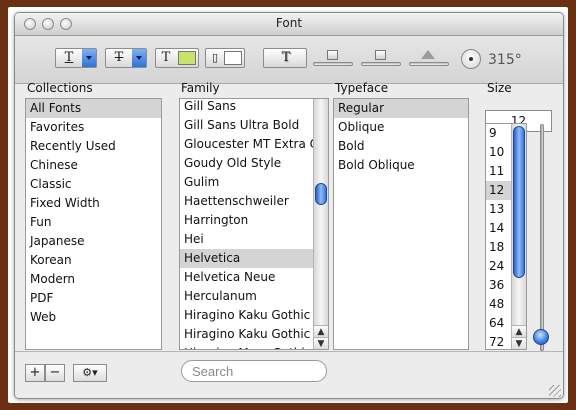 The image size is (576, 410). I want to click on shadow-offset-slider, so click(429, 60).